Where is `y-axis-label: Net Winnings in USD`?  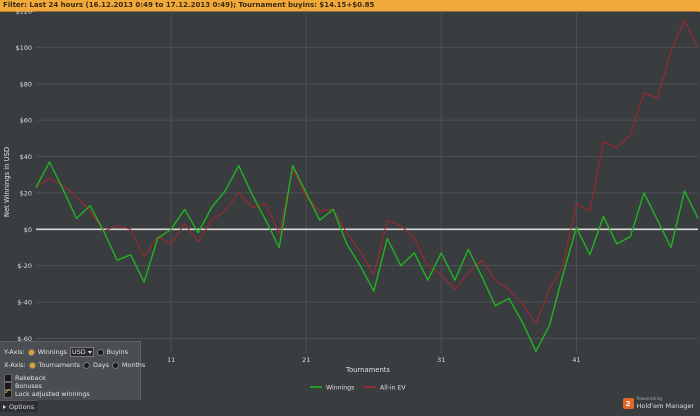
y-axis-label: Net Winnings in USD is located at coordinates (7, 182).